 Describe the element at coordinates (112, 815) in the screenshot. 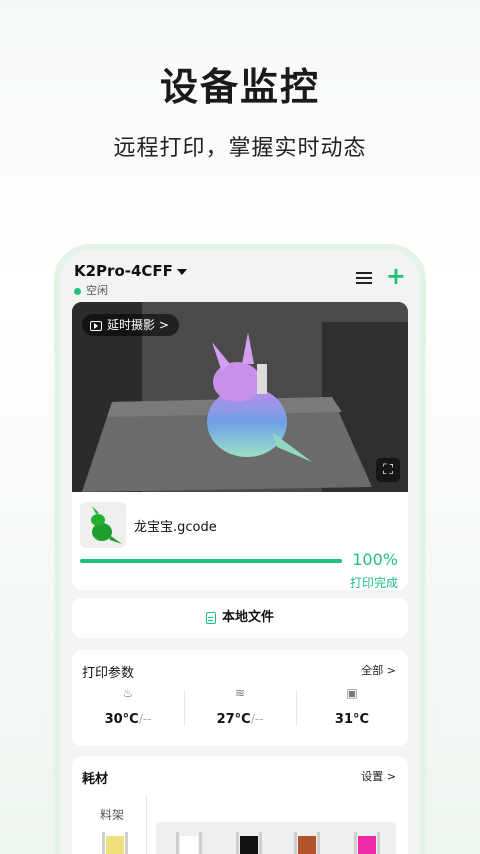

I see `rack-label: 料架` at that location.